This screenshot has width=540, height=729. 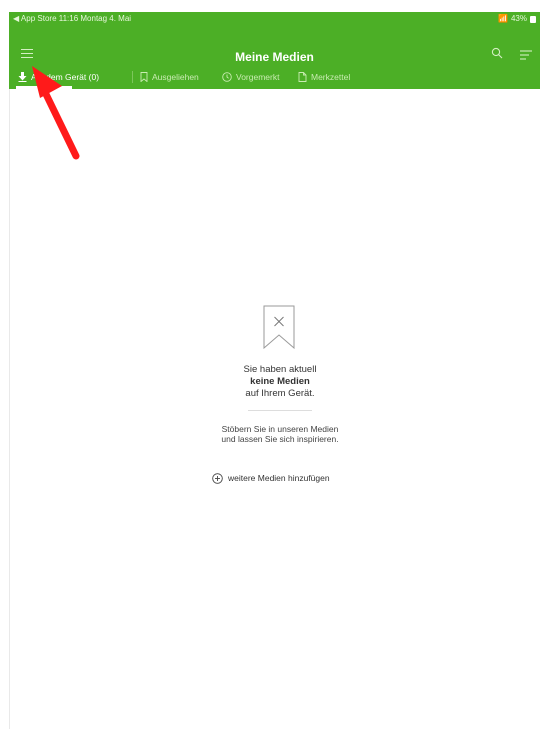 I want to click on empty-message-line1: Sie haben aktuell, so click(x=280, y=369).